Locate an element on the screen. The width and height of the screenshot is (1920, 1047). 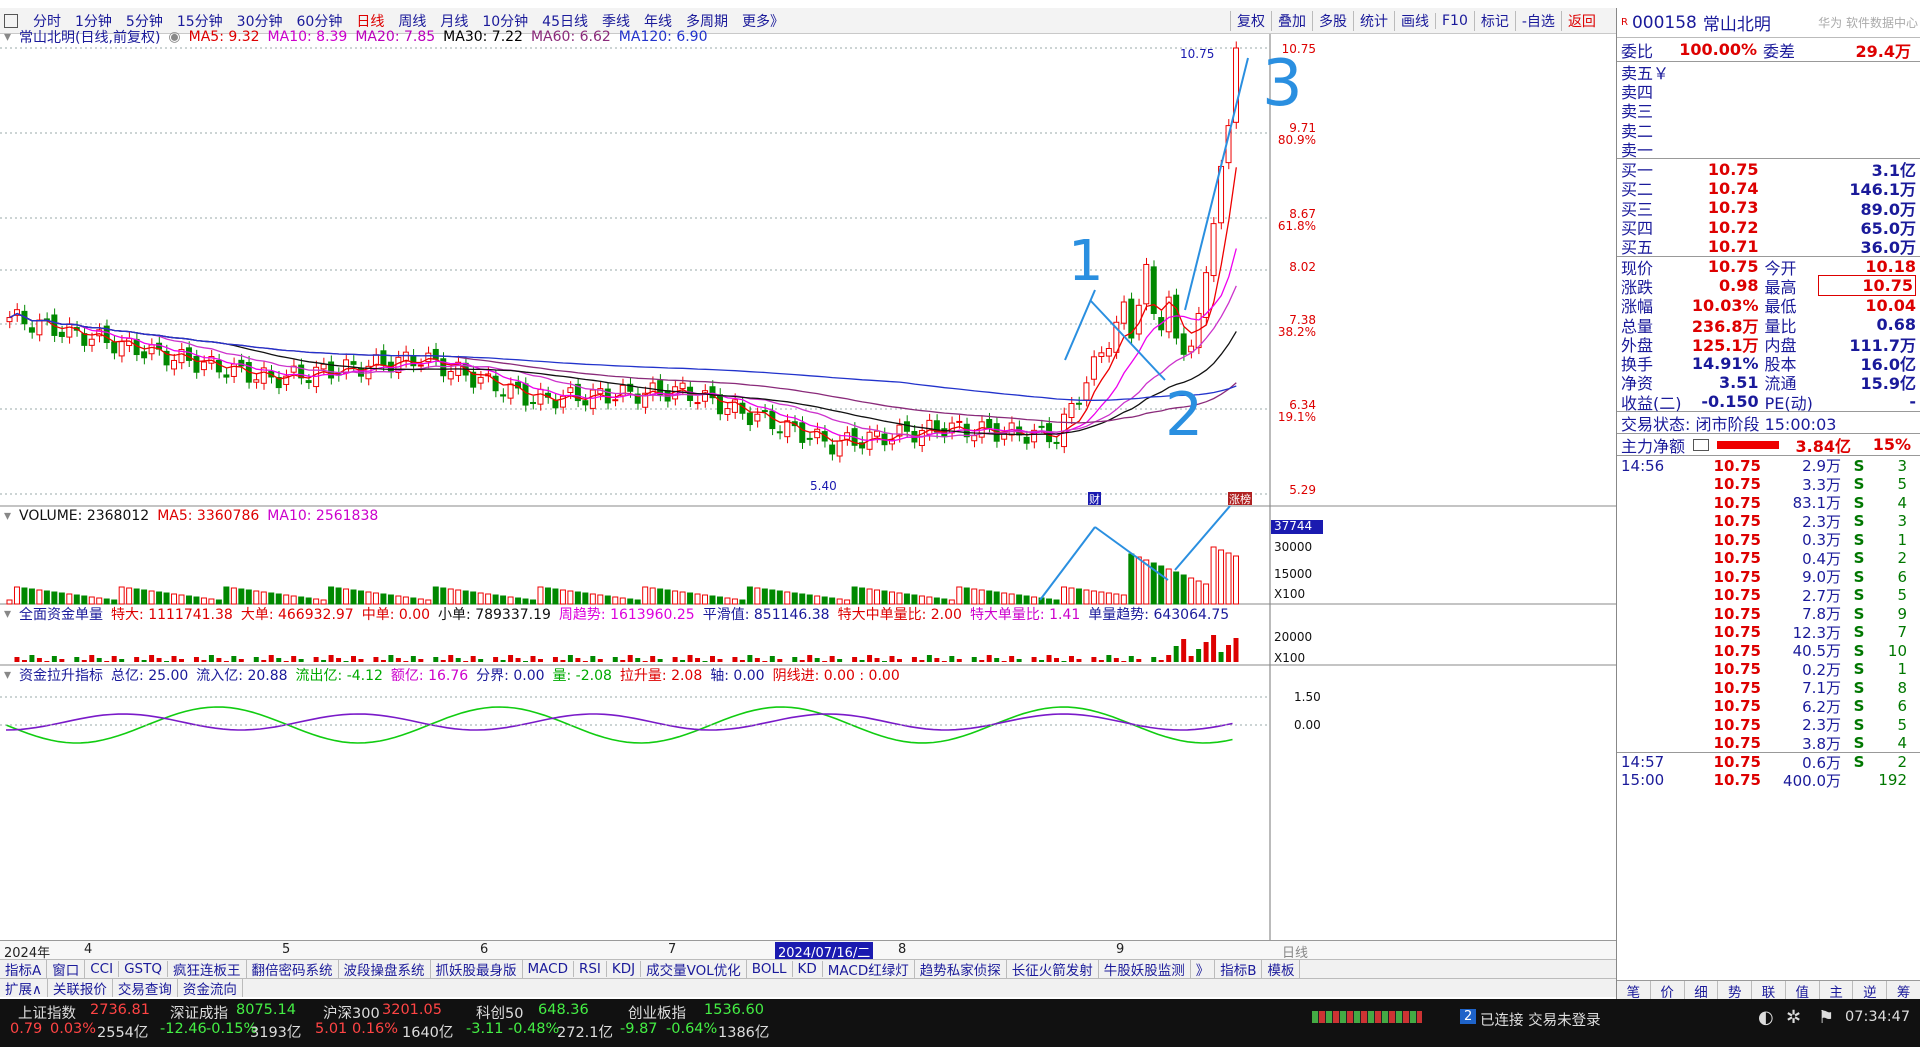
quote-footer-tab: 筹 is located at coordinates (1903, 991).